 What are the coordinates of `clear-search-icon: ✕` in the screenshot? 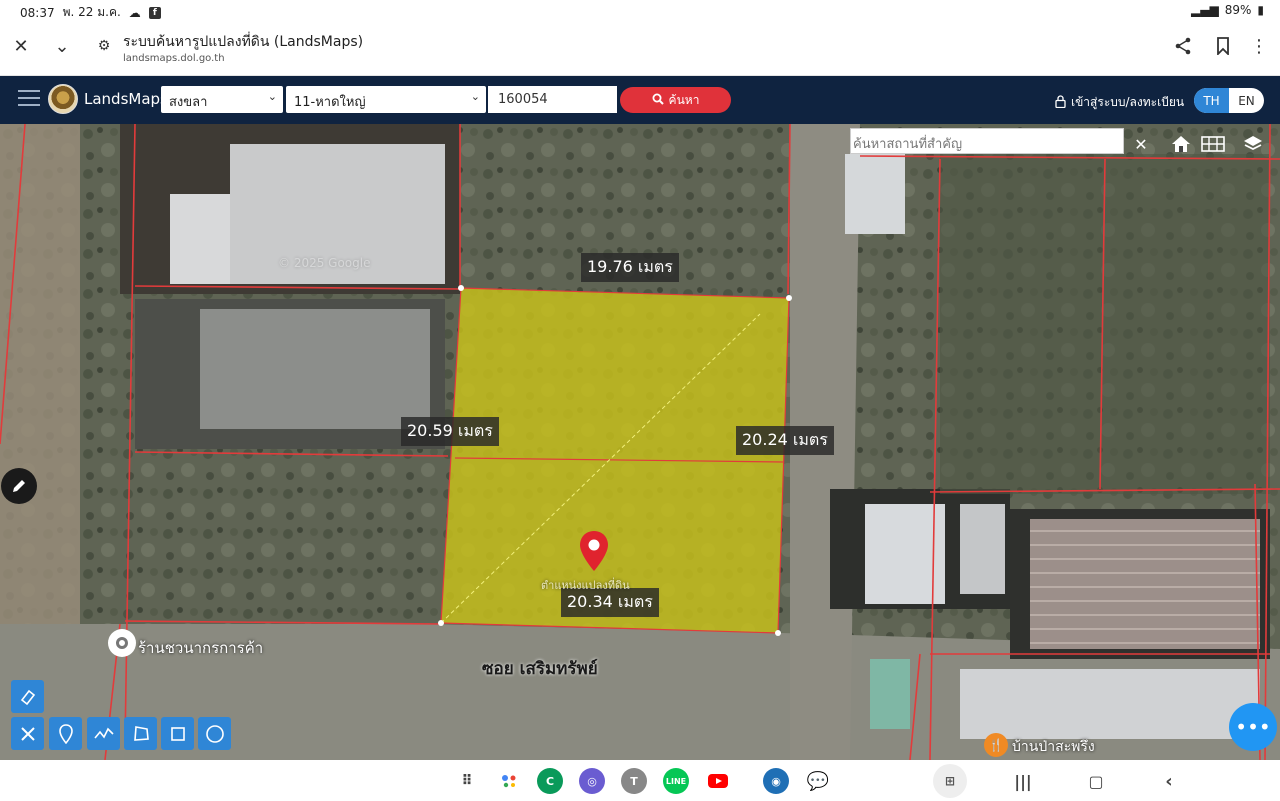 It's located at (1141, 144).